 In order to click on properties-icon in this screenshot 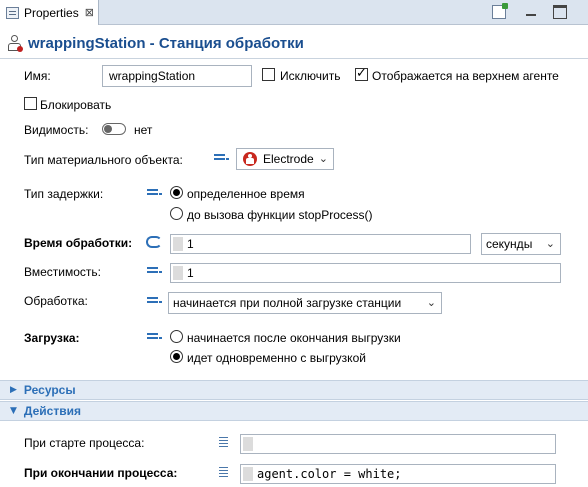, I will do `click(12, 12)`.